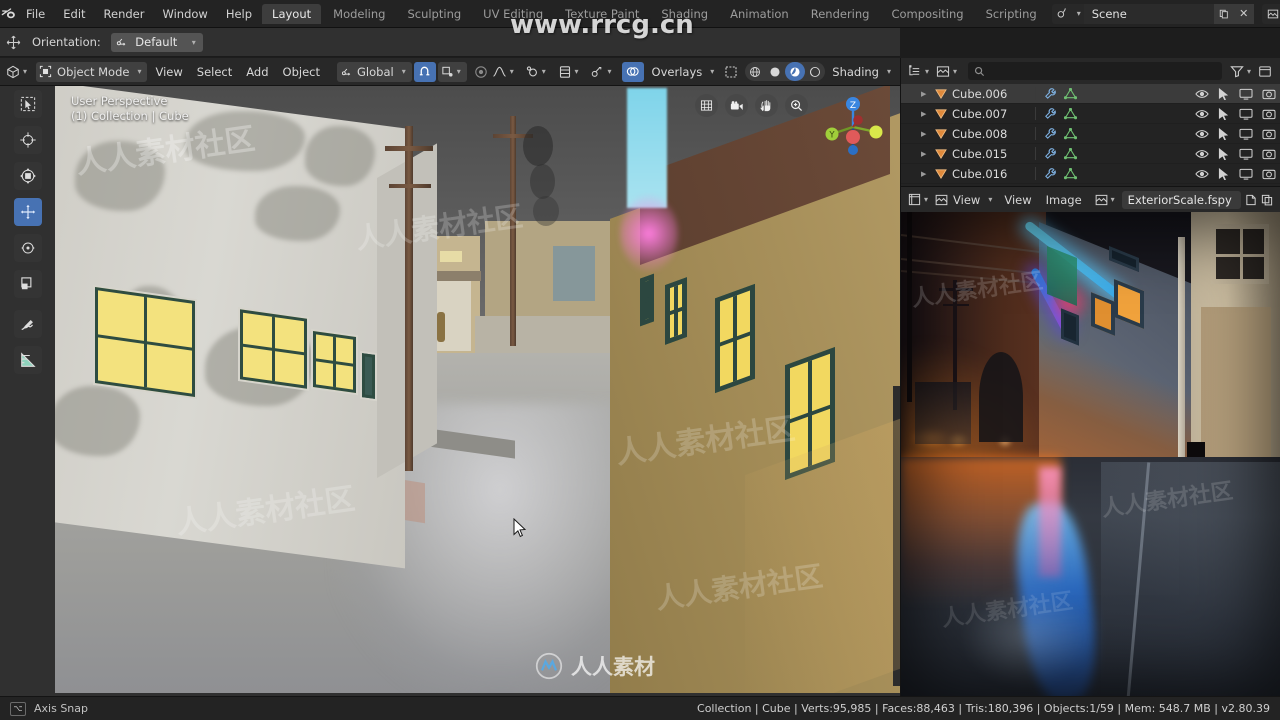  I want to click on image-editor-menu-image: Image, so click(1064, 200).